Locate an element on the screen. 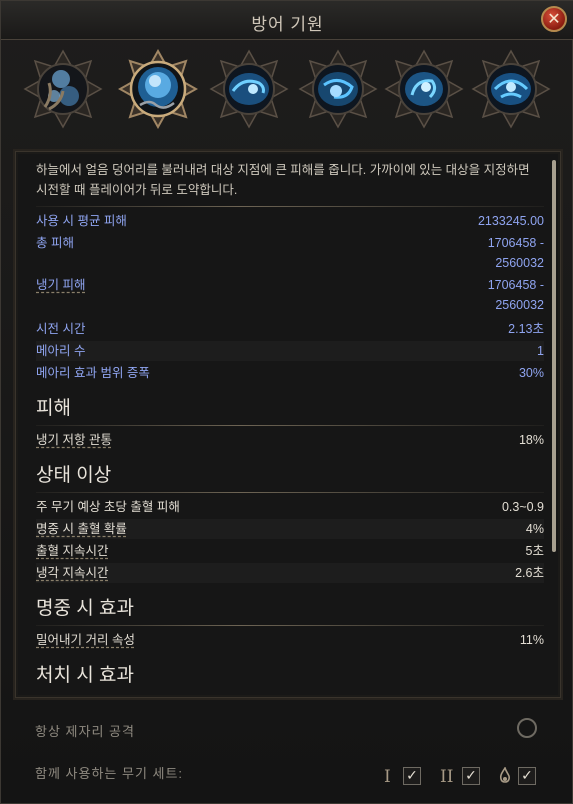 The image size is (573, 804). section-heading-on-kill: 처치 시 효과 is located at coordinates (85, 675).